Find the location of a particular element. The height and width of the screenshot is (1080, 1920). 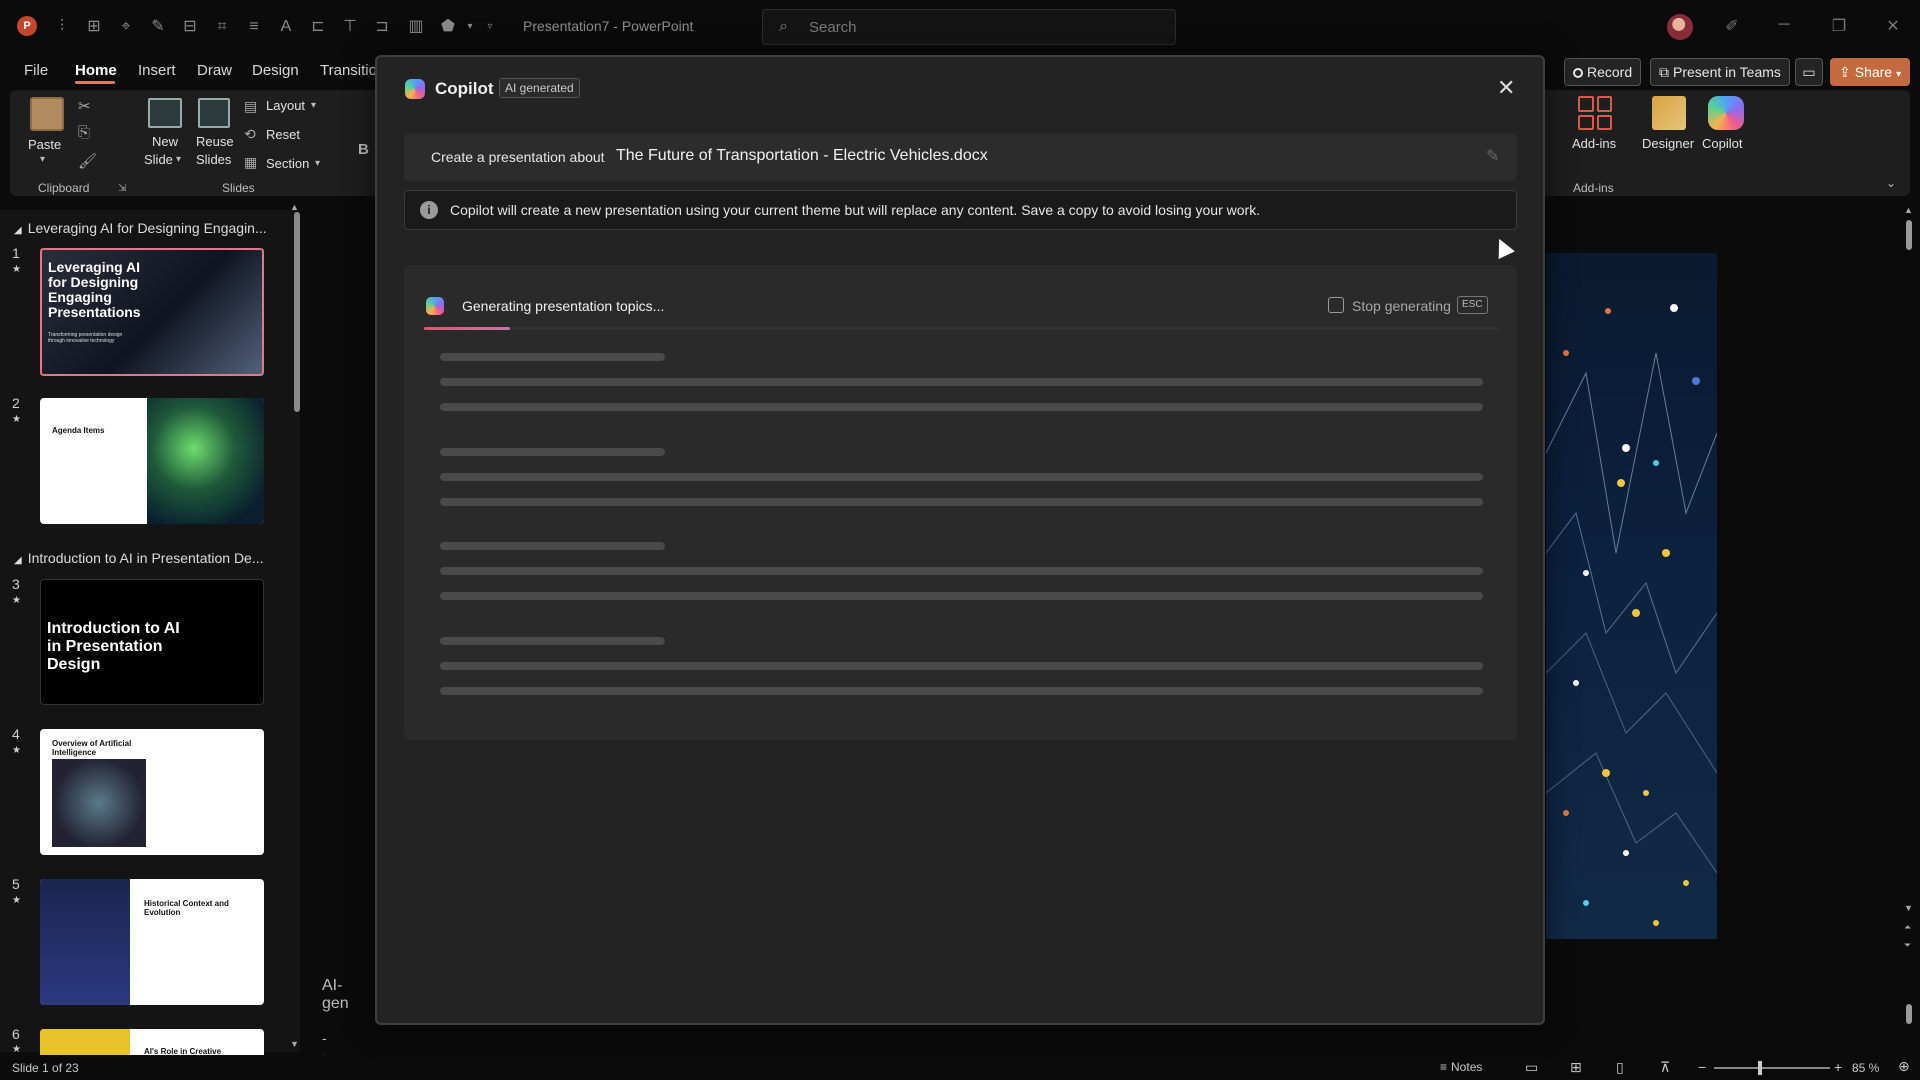

edit-prompt-icon: ✎ is located at coordinates (1492, 156).